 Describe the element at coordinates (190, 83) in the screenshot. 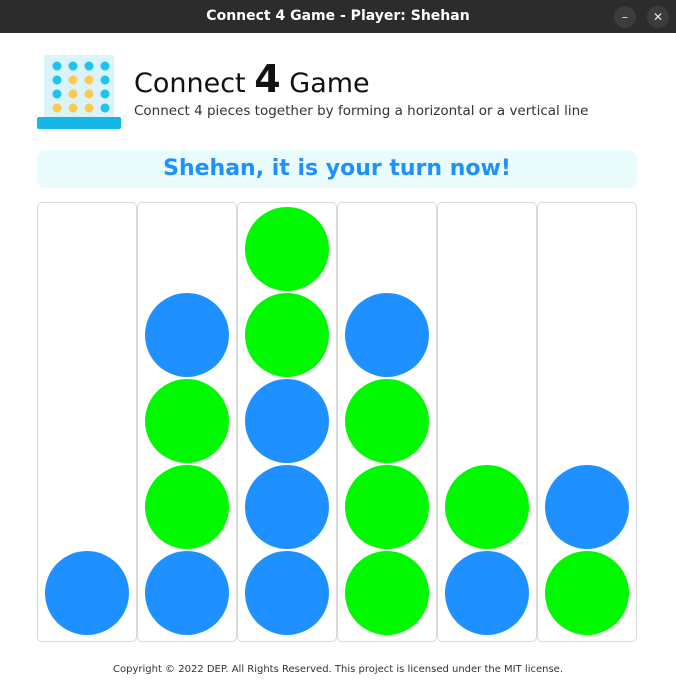

I see `title-prefix: Connect` at that location.